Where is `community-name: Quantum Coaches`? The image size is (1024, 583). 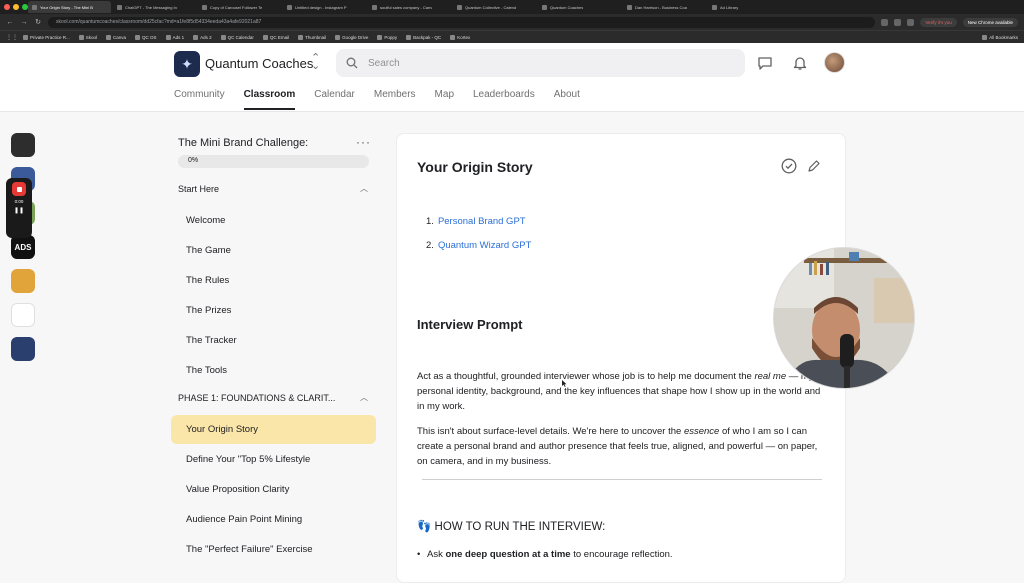
community-name: Quantum Coaches is located at coordinates (259, 63).